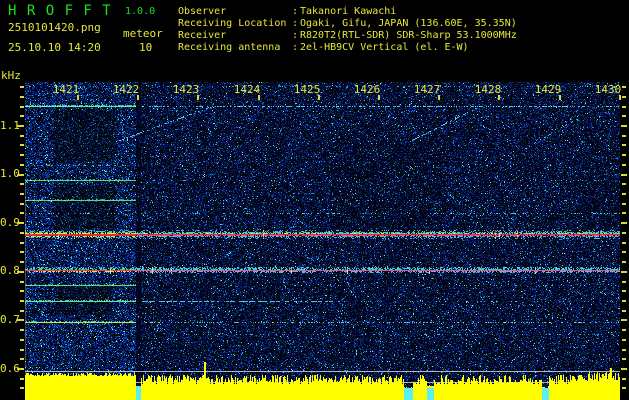 Image resolution: width=629 pixels, height=400 pixels. Describe the element at coordinates (66, 89) in the screenshot. I see `time-tick-label: 1421` at that location.